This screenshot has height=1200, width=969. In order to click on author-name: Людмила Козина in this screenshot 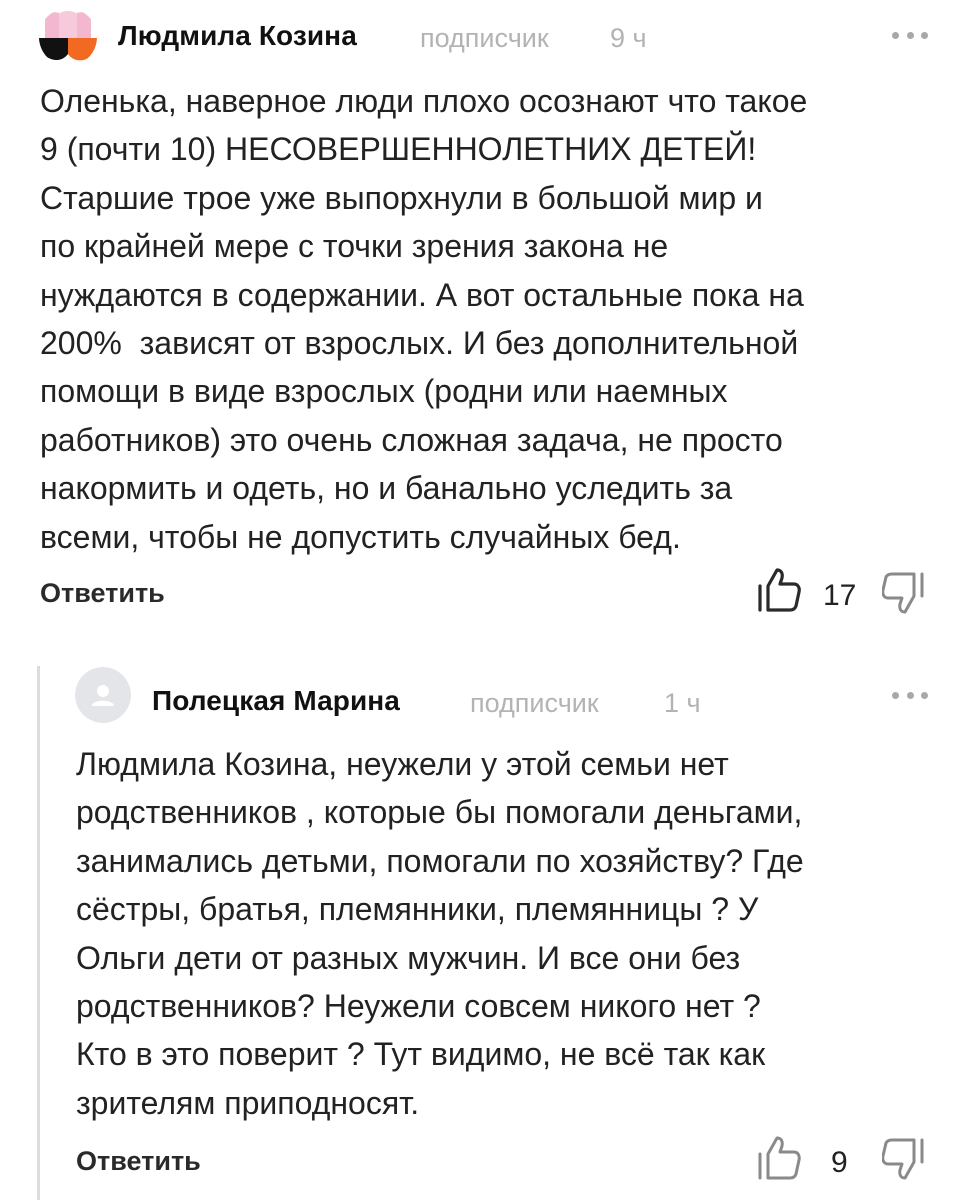, I will do `click(237, 36)`.